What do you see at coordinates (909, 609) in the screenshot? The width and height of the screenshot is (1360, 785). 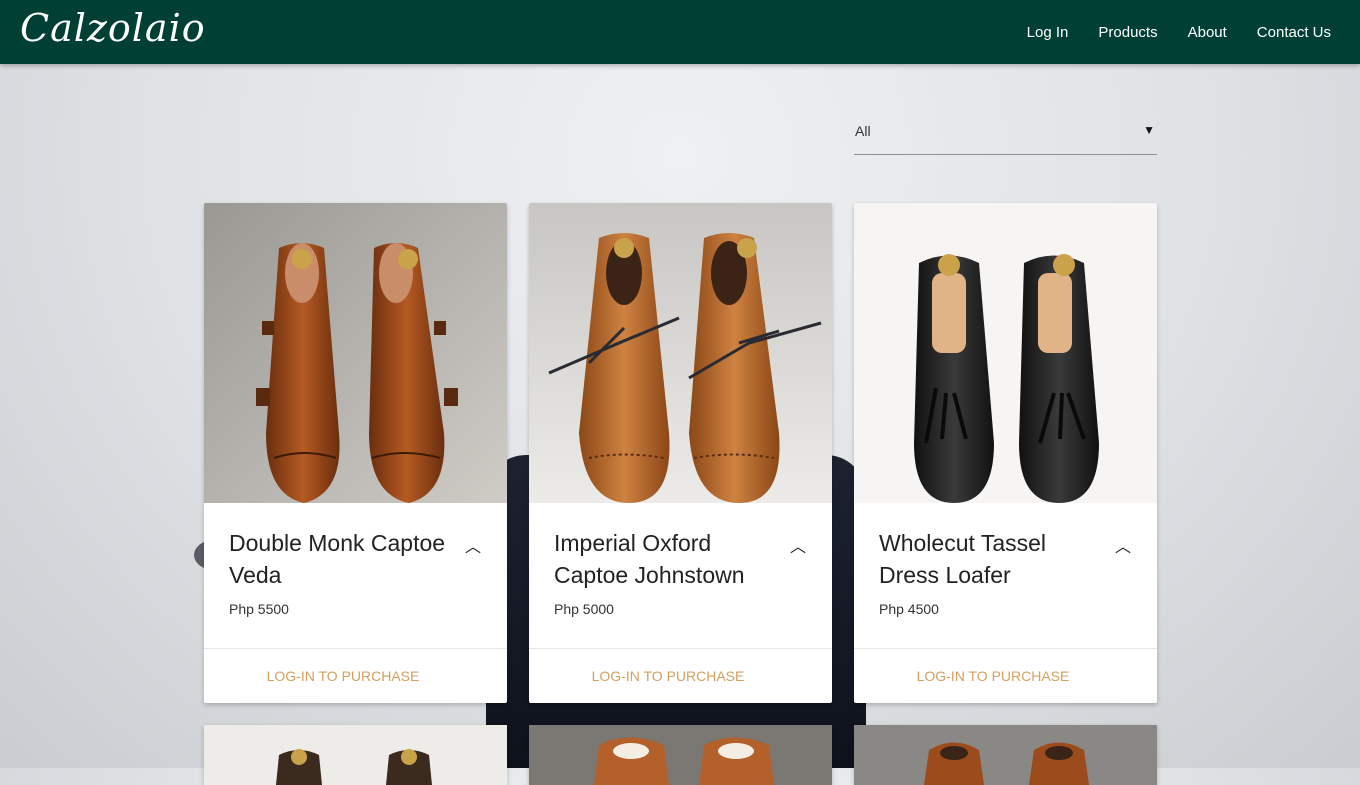 I see `product-price: Php 4500` at bounding box center [909, 609].